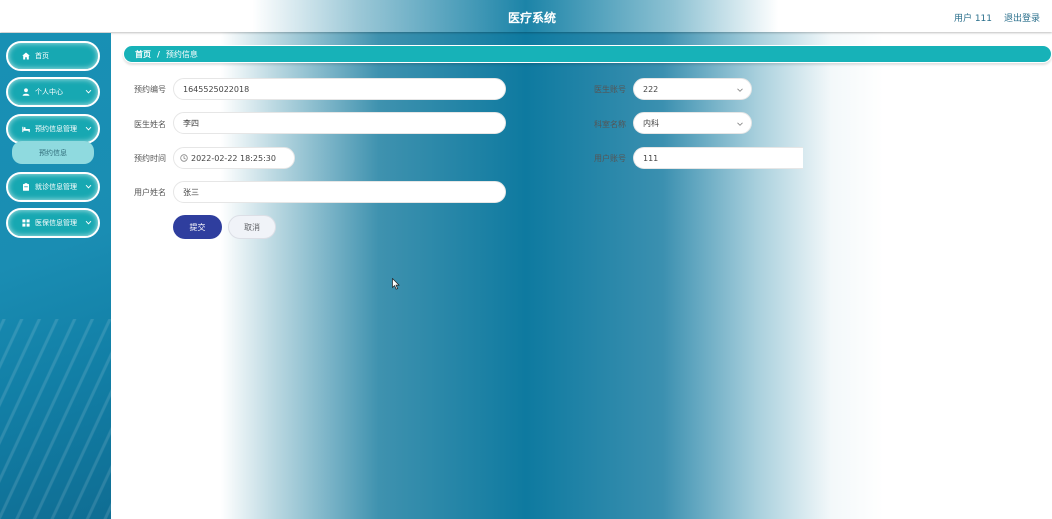 This screenshot has width=1052, height=519. Describe the element at coordinates (1022, 17) in the screenshot. I see `logout-link: 退出登录` at that location.